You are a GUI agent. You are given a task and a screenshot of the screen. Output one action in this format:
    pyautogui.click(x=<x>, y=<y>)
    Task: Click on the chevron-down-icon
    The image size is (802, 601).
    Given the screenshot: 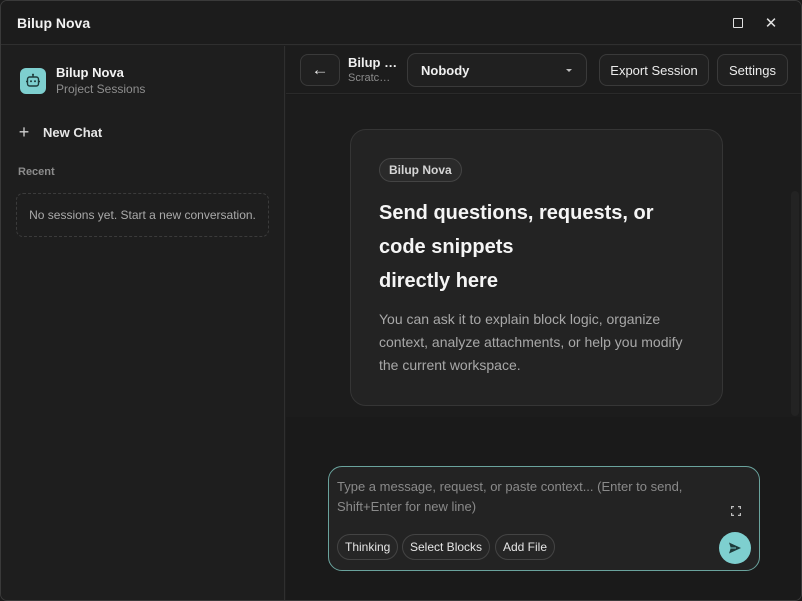 What is the action you would take?
    pyautogui.click(x=569, y=70)
    